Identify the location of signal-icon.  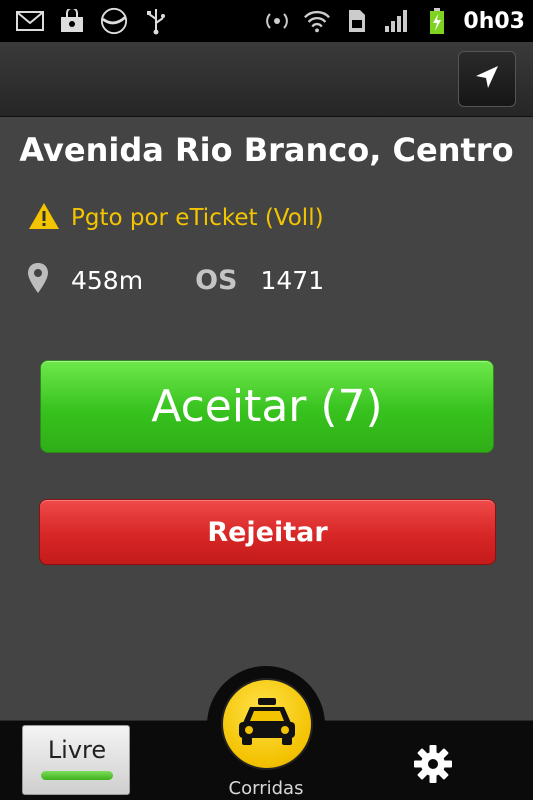
(397, 21).